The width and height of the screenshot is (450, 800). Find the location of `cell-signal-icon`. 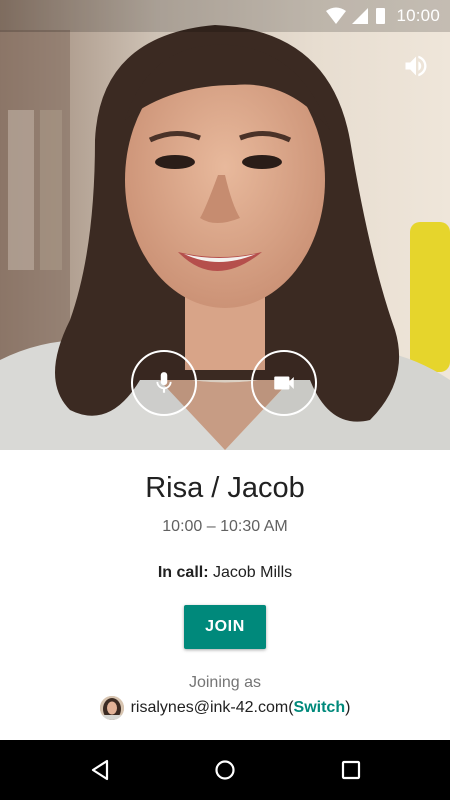

cell-signal-icon is located at coordinates (360, 16).